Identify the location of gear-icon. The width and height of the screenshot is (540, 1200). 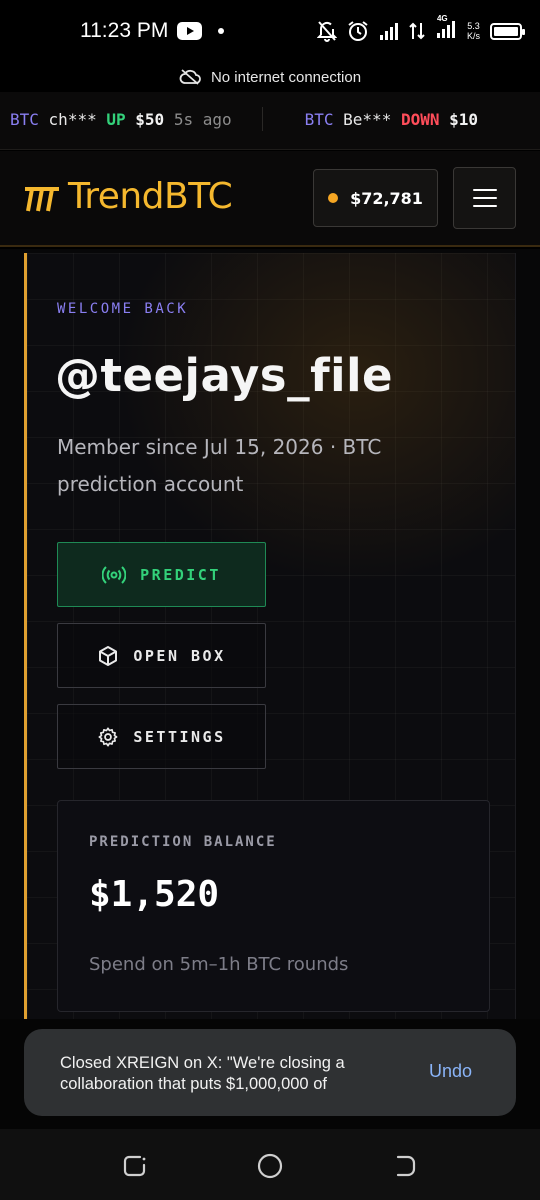
(108, 736).